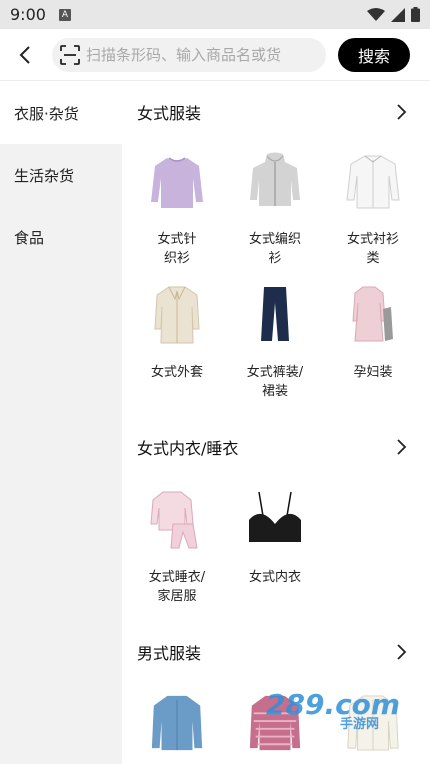  I want to click on product-label-text: 女式编织衫, so click(275, 249).